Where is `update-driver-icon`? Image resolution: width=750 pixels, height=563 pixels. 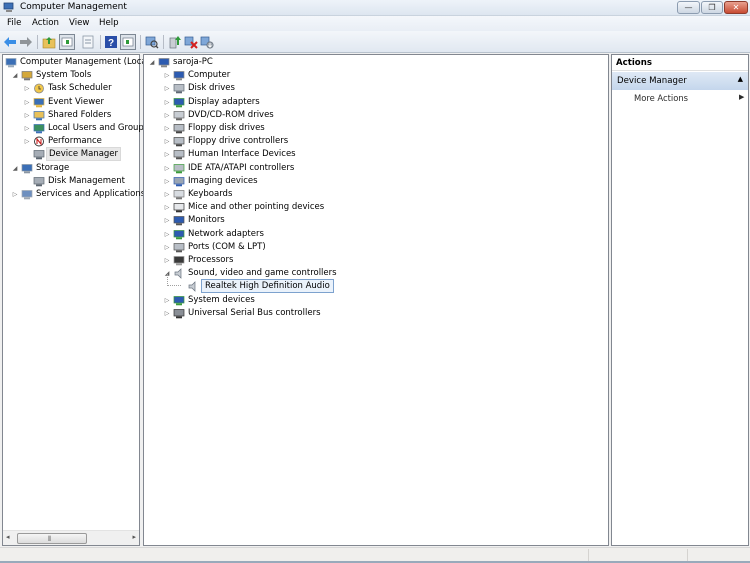
update-driver-icon is located at coordinates (175, 42).